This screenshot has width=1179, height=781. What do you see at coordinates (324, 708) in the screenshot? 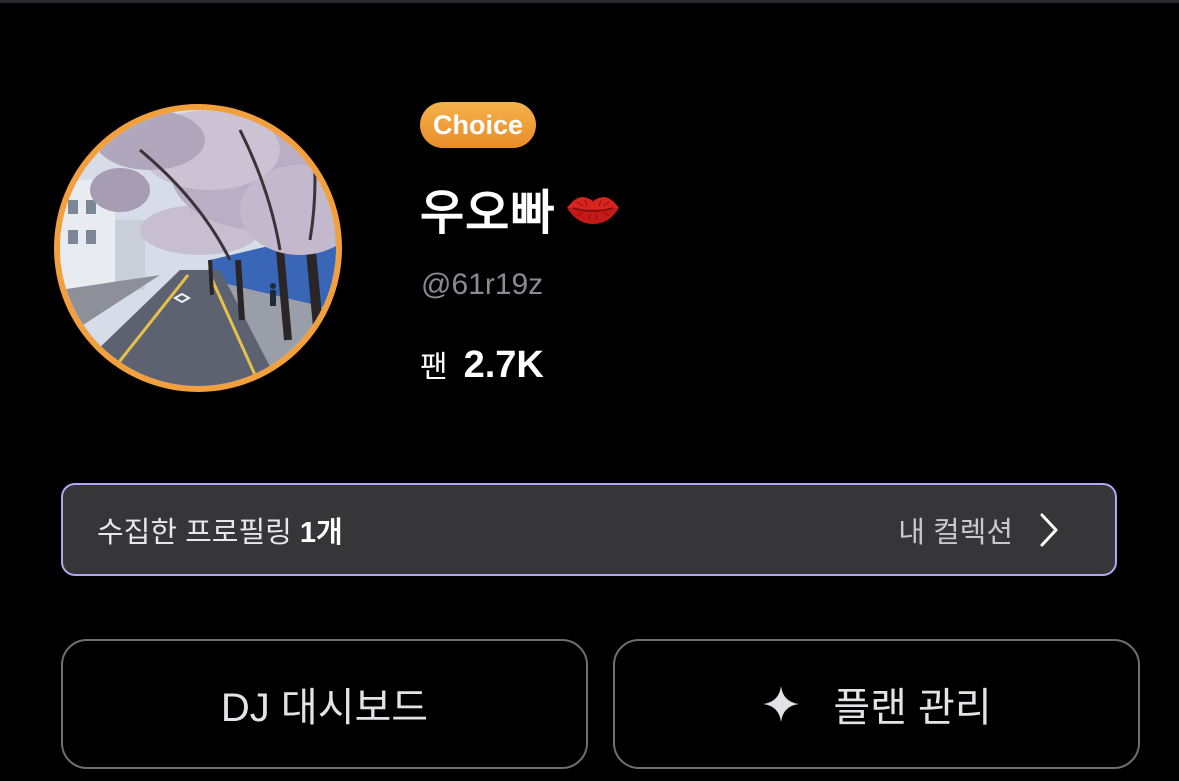
I see `dj-dashboard-label: DJ 대시보드` at bounding box center [324, 708].